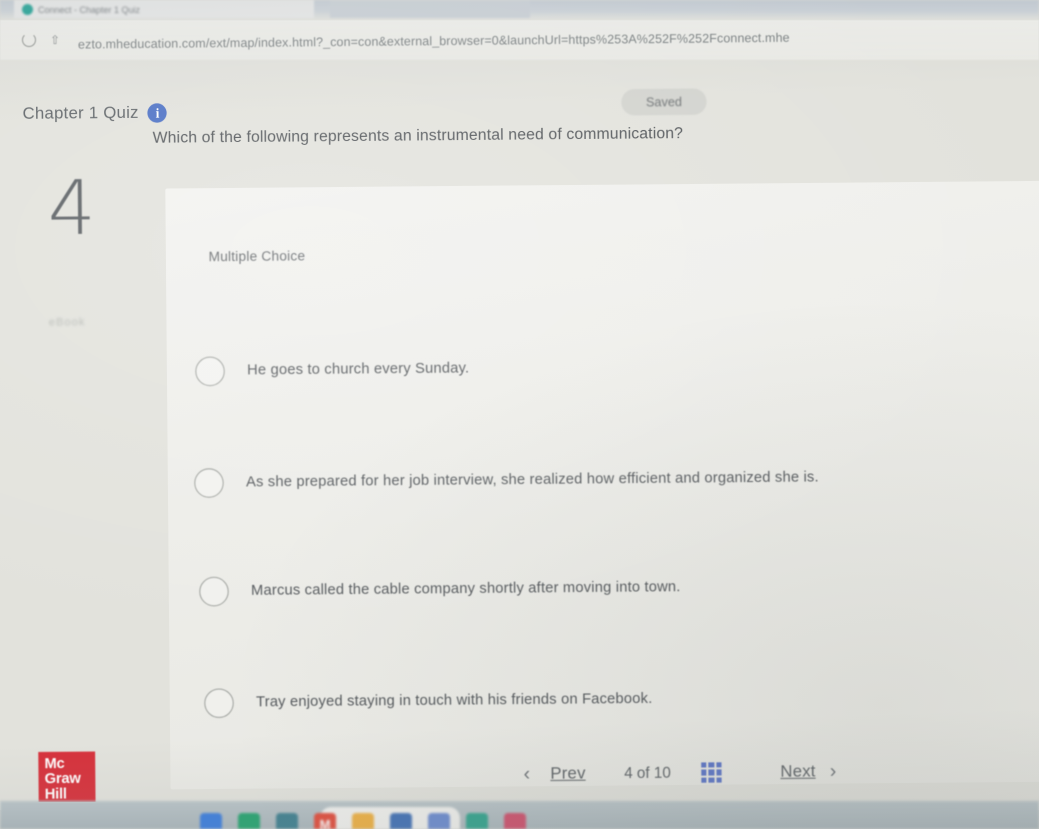  I want to click on browser-tab-strip: Connect - Chapter 1 Quiz, so click(519, 10).